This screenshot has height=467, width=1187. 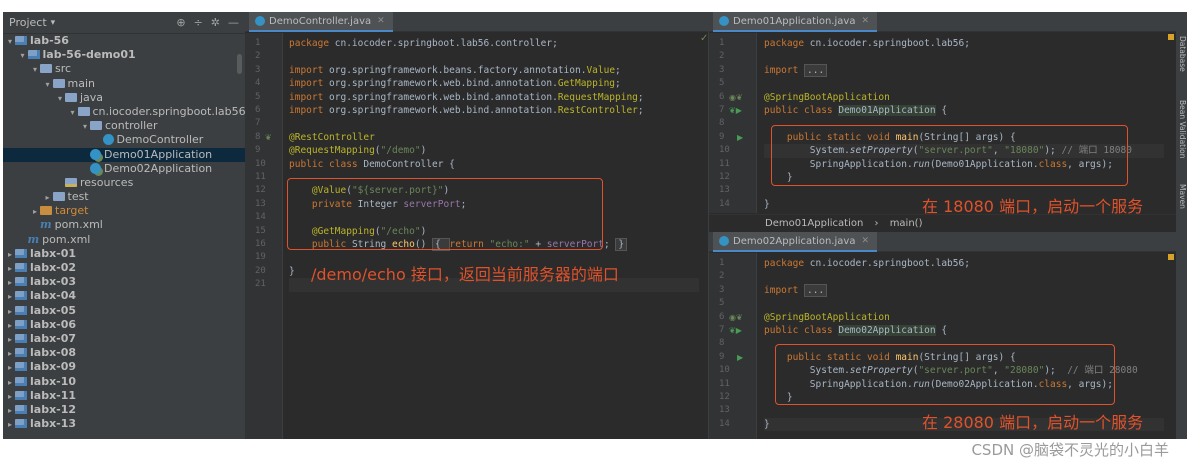 I want to click on tree-item: resources, so click(x=124, y=183).